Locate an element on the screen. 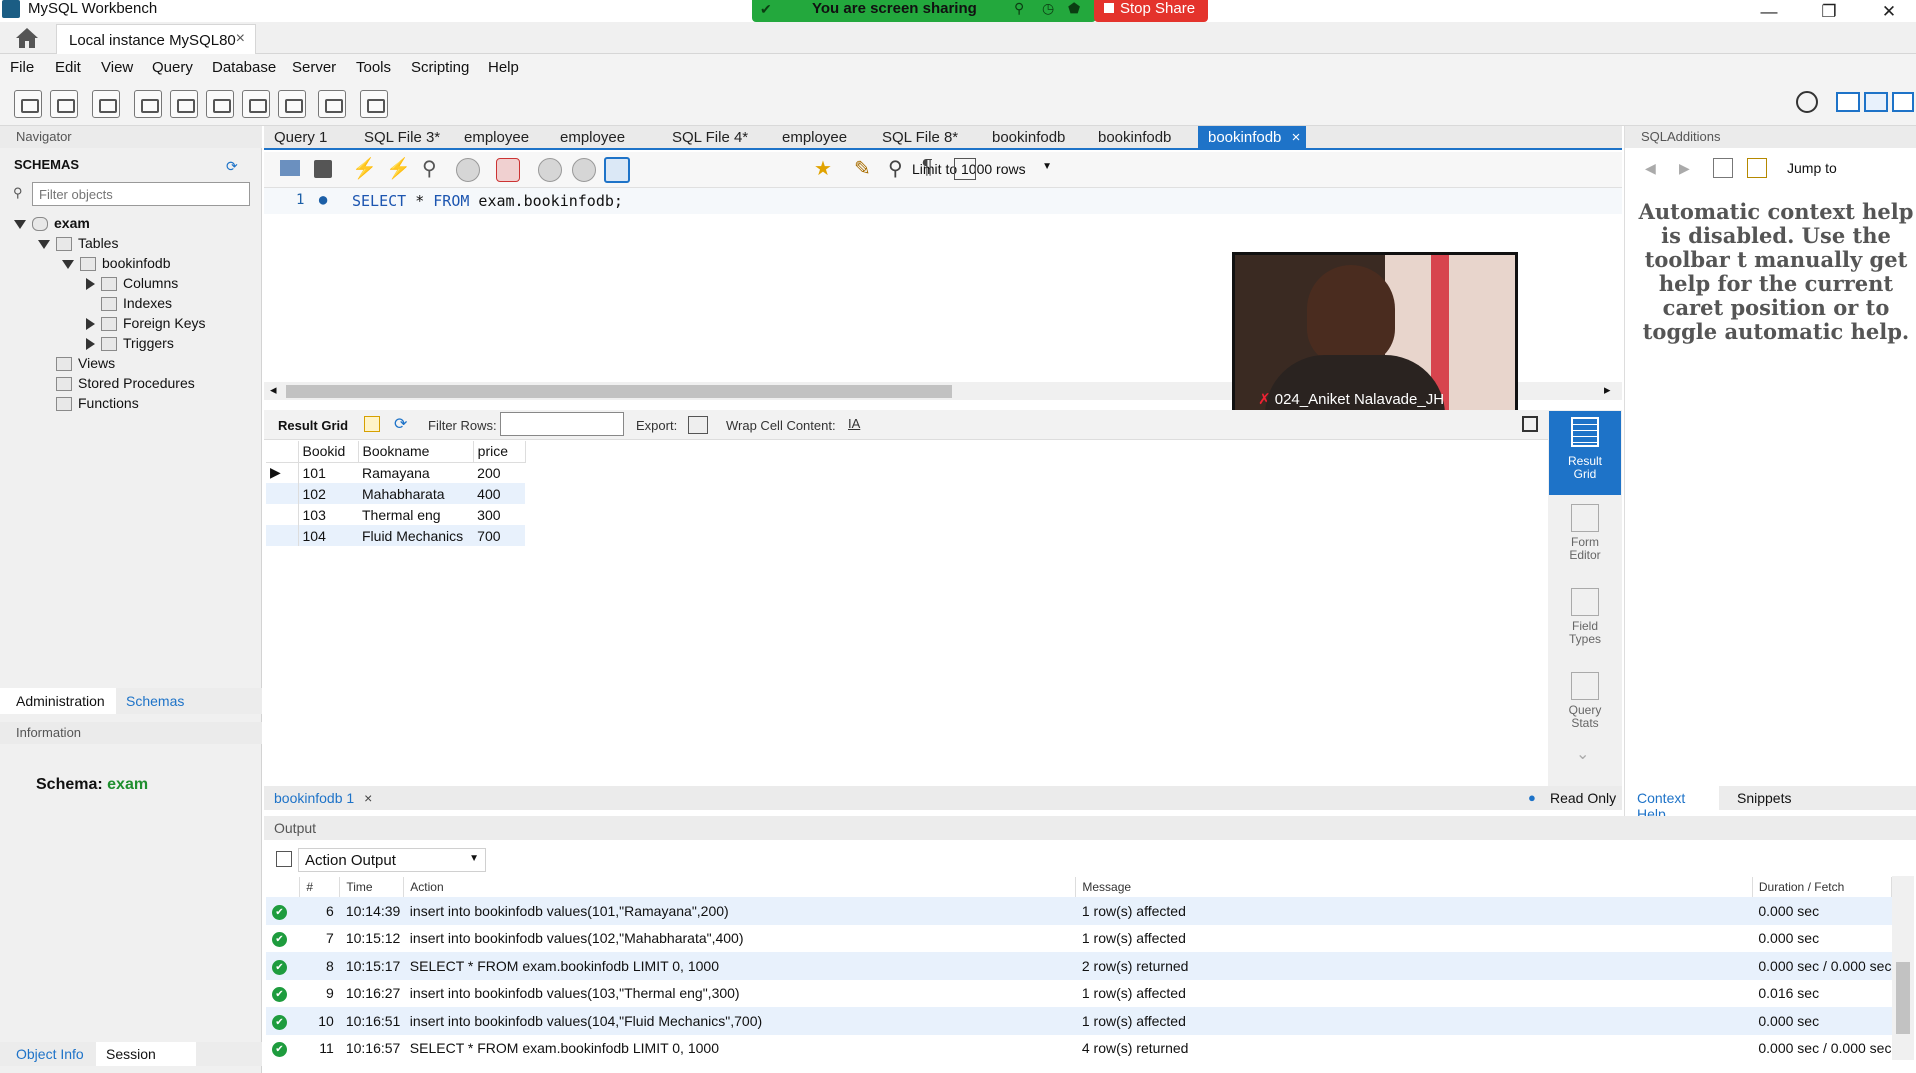 The width and height of the screenshot is (1916, 1073). tab-sql-file-8: SQL File 8* is located at coordinates (920, 138).